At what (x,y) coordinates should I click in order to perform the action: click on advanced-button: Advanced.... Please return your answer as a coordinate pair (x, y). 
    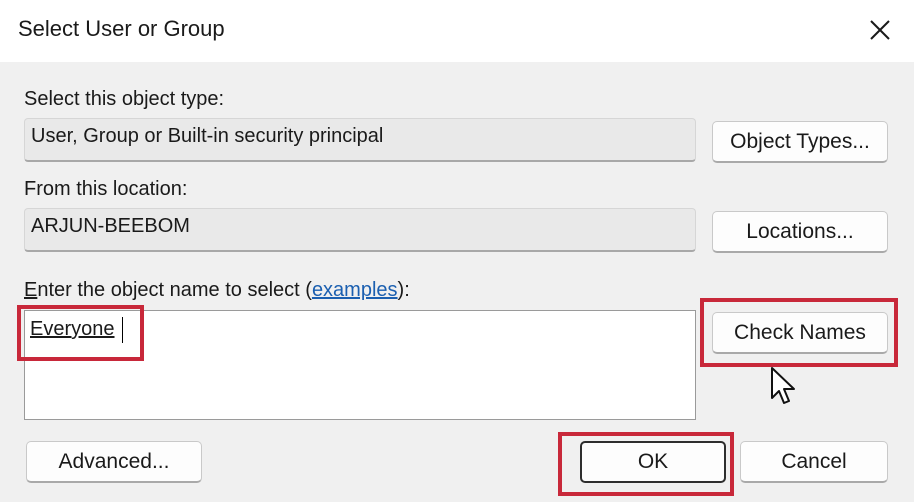
    Looking at the image, I should click on (114, 462).